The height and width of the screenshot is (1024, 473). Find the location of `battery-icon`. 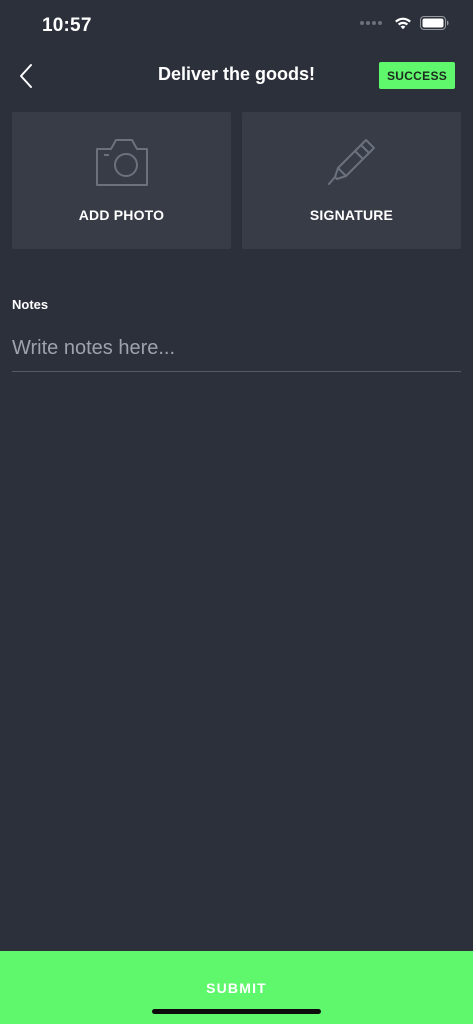

battery-icon is located at coordinates (434, 23).